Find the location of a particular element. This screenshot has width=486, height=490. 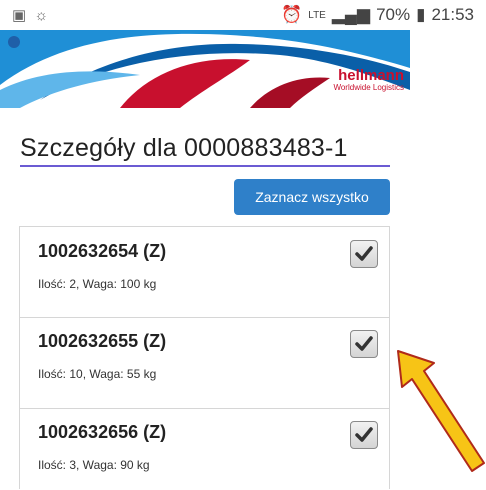

gallery-icon: ▣ is located at coordinates (19, 15).